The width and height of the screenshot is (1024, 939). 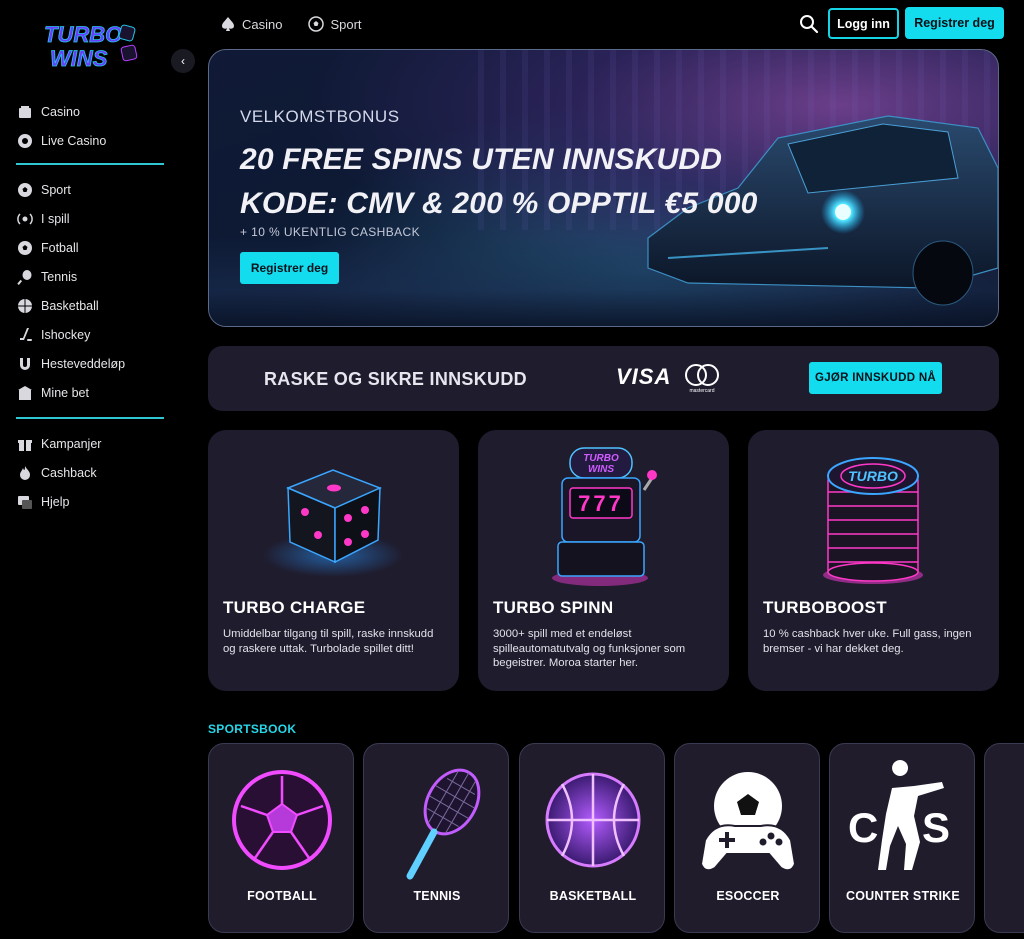 What do you see at coordinates (25, 335) in the screenshot?
I see `hockey-icon` at bounding box center [25, 335].